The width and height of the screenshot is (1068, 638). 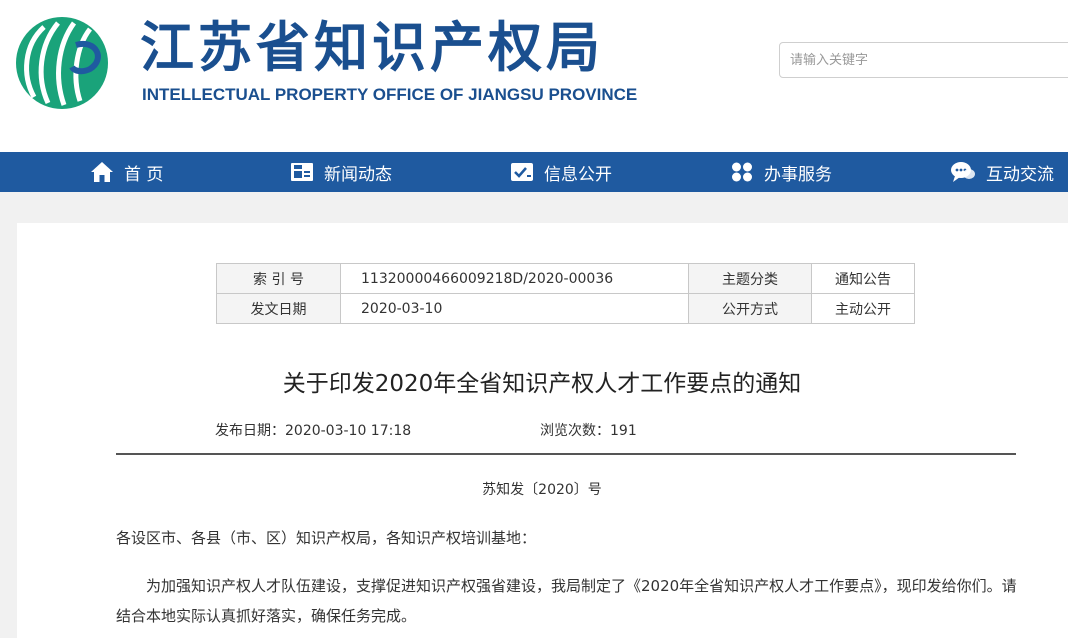 What do you see at coordinates (278, 278) in the screenshot?
I see `index-label: 索 引 号` at bounding box center [278, 278].